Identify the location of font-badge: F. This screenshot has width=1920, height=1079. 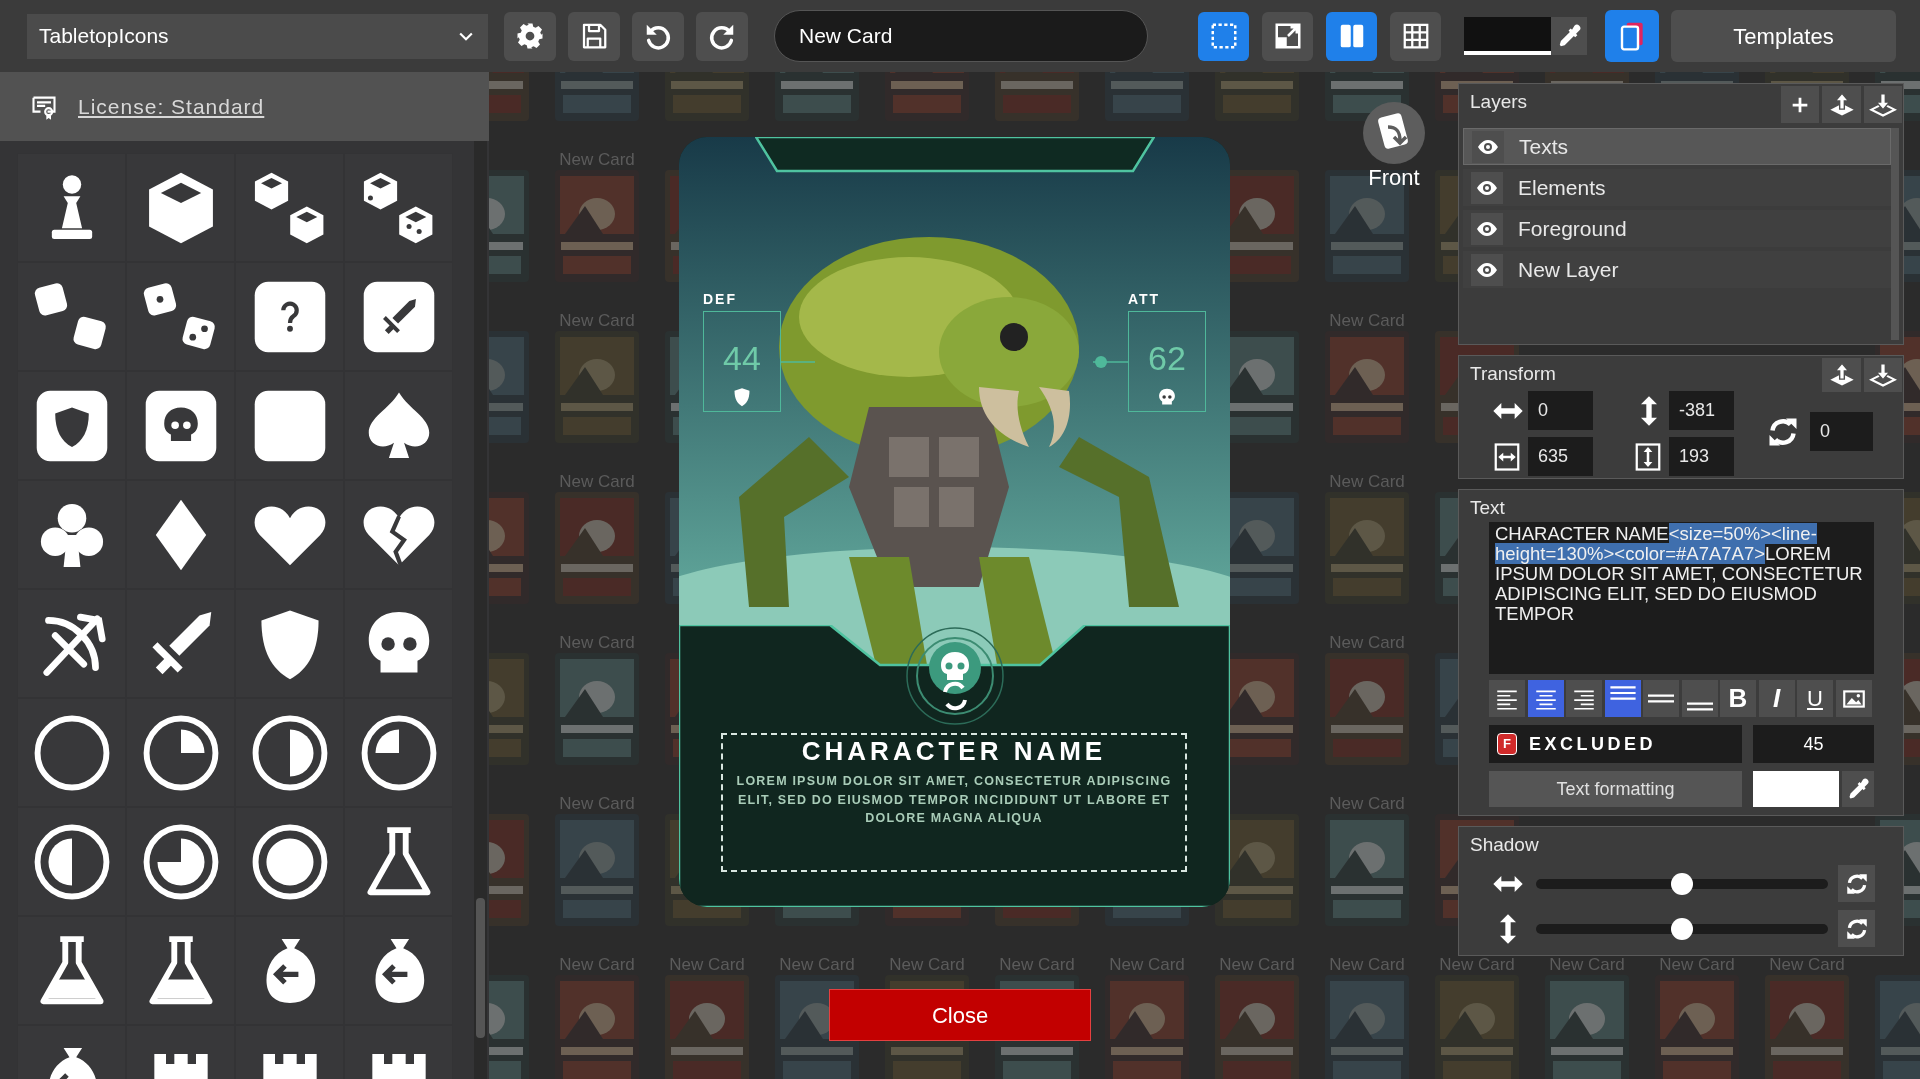
(1507, 744).